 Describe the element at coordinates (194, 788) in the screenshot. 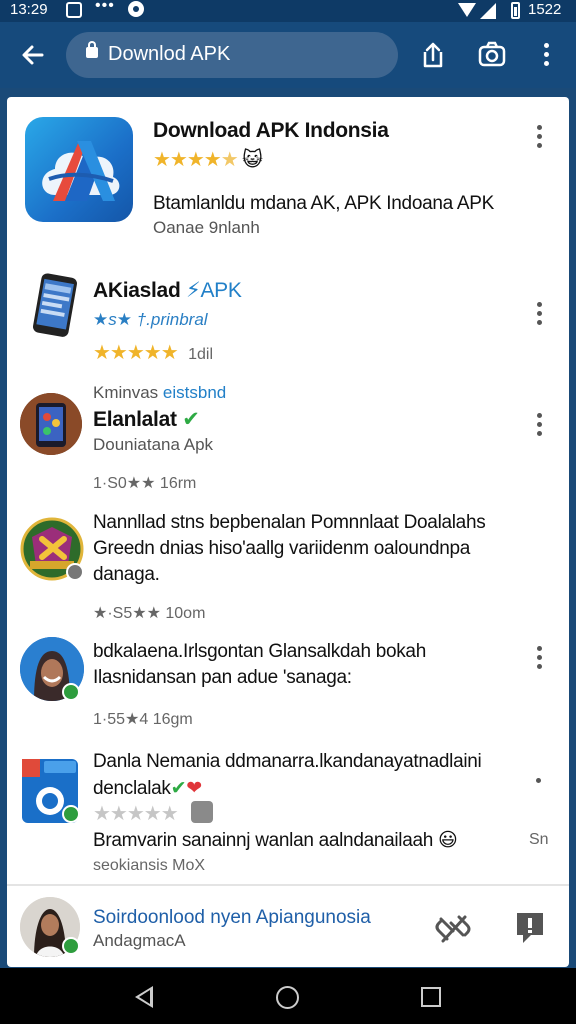

I see `heart-icon: ❤` at that location.